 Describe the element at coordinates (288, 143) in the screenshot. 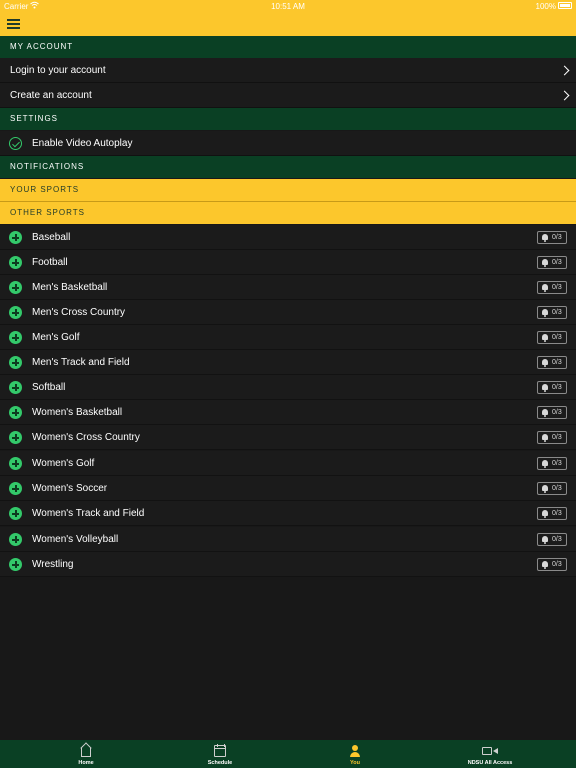

I see `autoplay-row: Enable Video Autoplay` at that location.